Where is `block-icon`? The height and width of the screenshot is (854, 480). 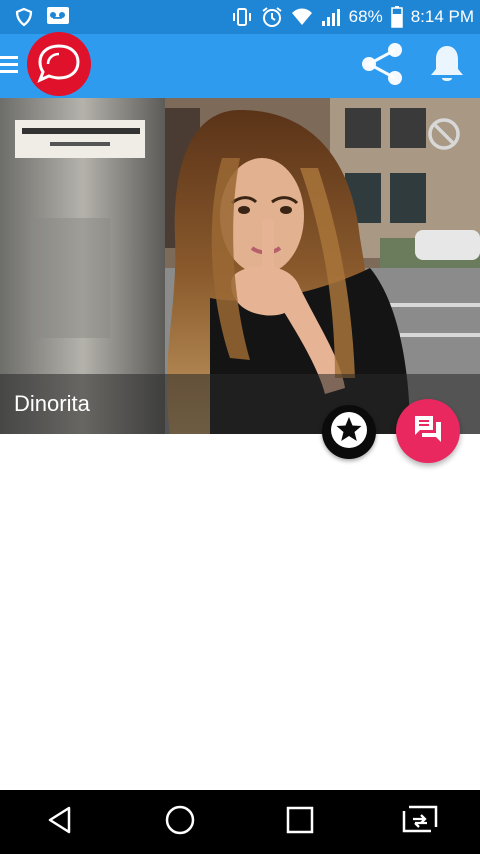 block-icon is located at coordinates (444, 137).